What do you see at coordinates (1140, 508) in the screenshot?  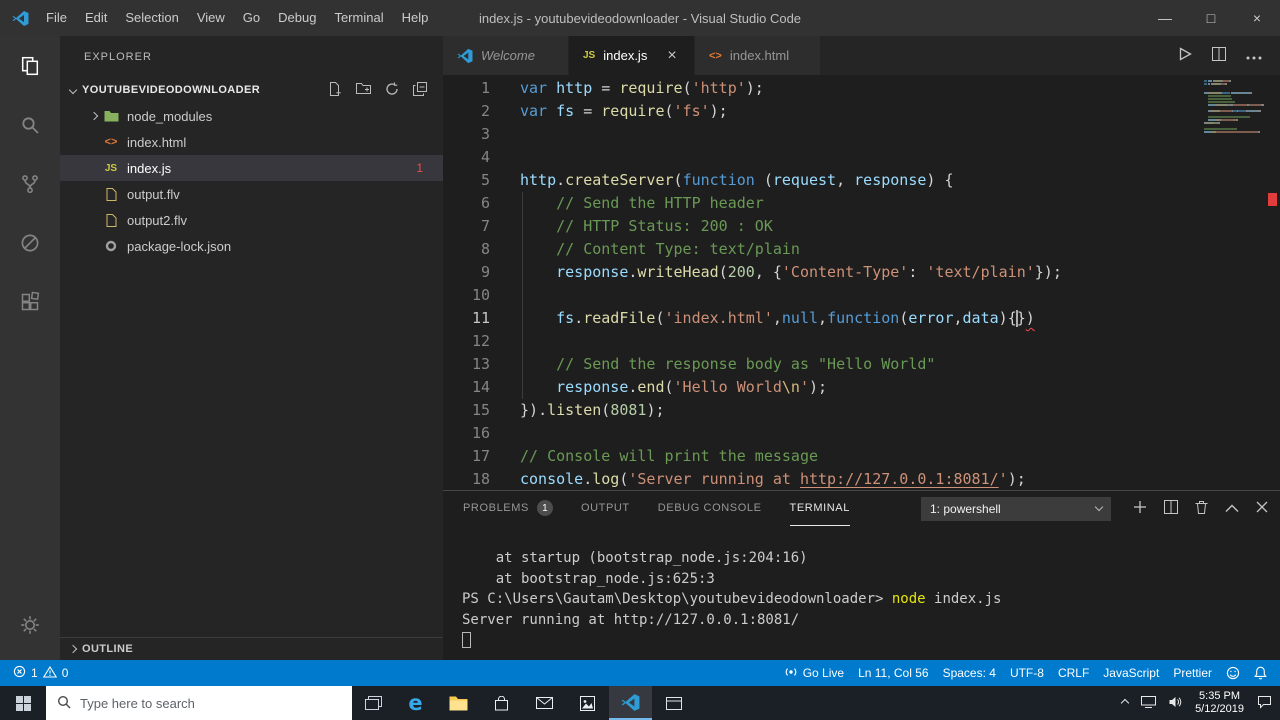 I see `new-terminal-icon` at bounding box center [1140, 508].